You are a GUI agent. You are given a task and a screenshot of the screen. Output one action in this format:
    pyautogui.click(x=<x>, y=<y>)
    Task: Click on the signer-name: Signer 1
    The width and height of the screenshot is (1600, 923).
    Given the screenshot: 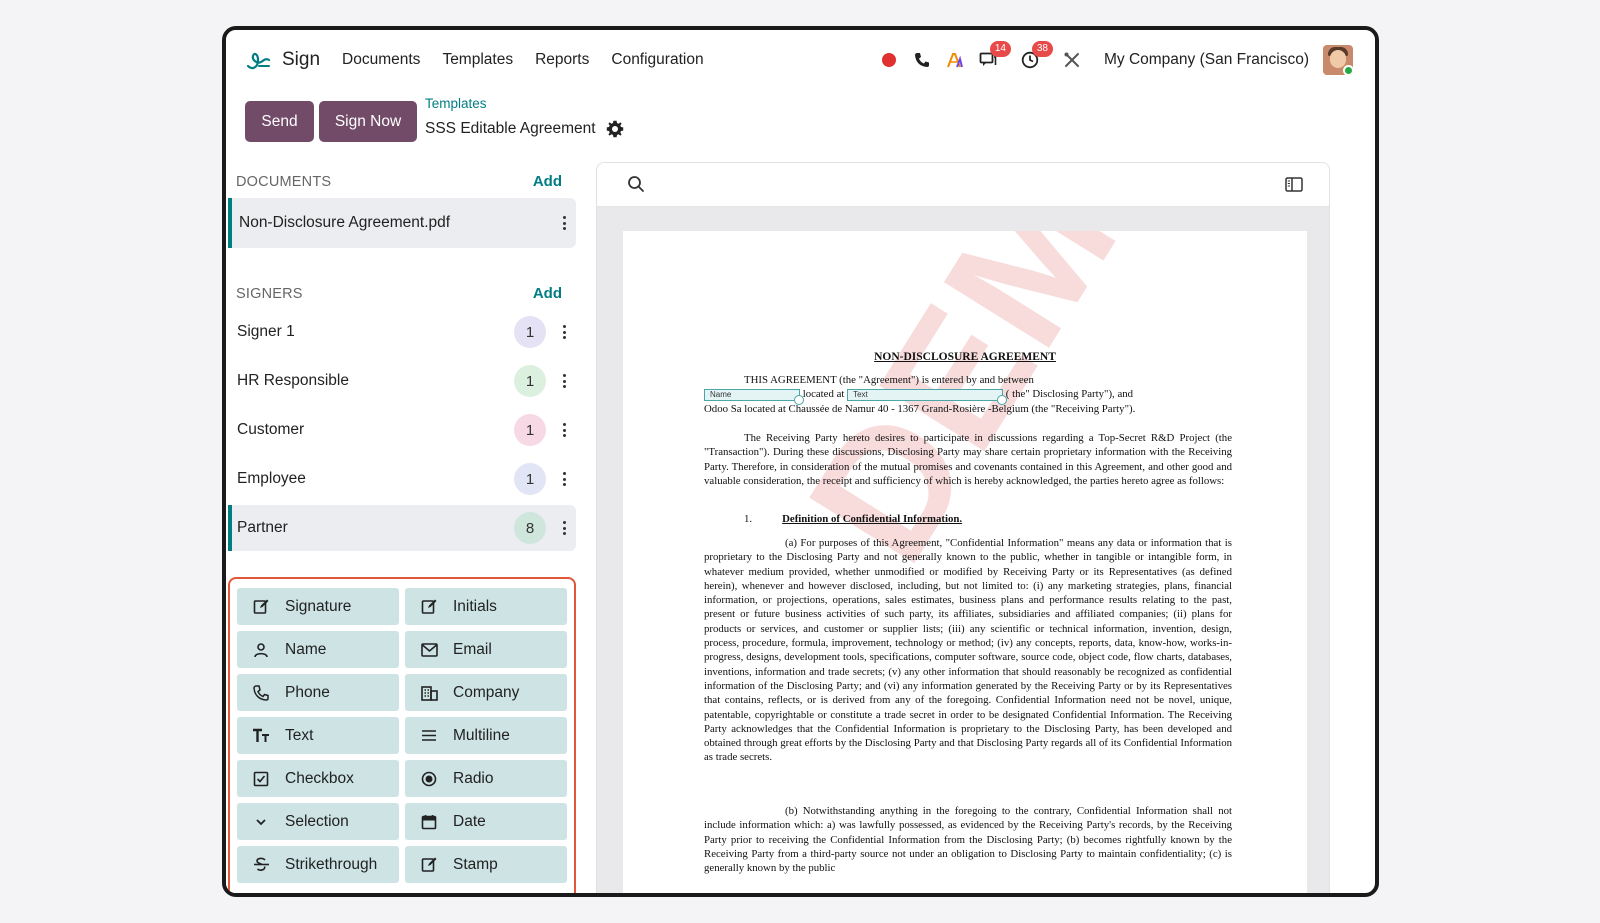 What is the action you would take?
    pyautogui.click(x=266, y=331)
    